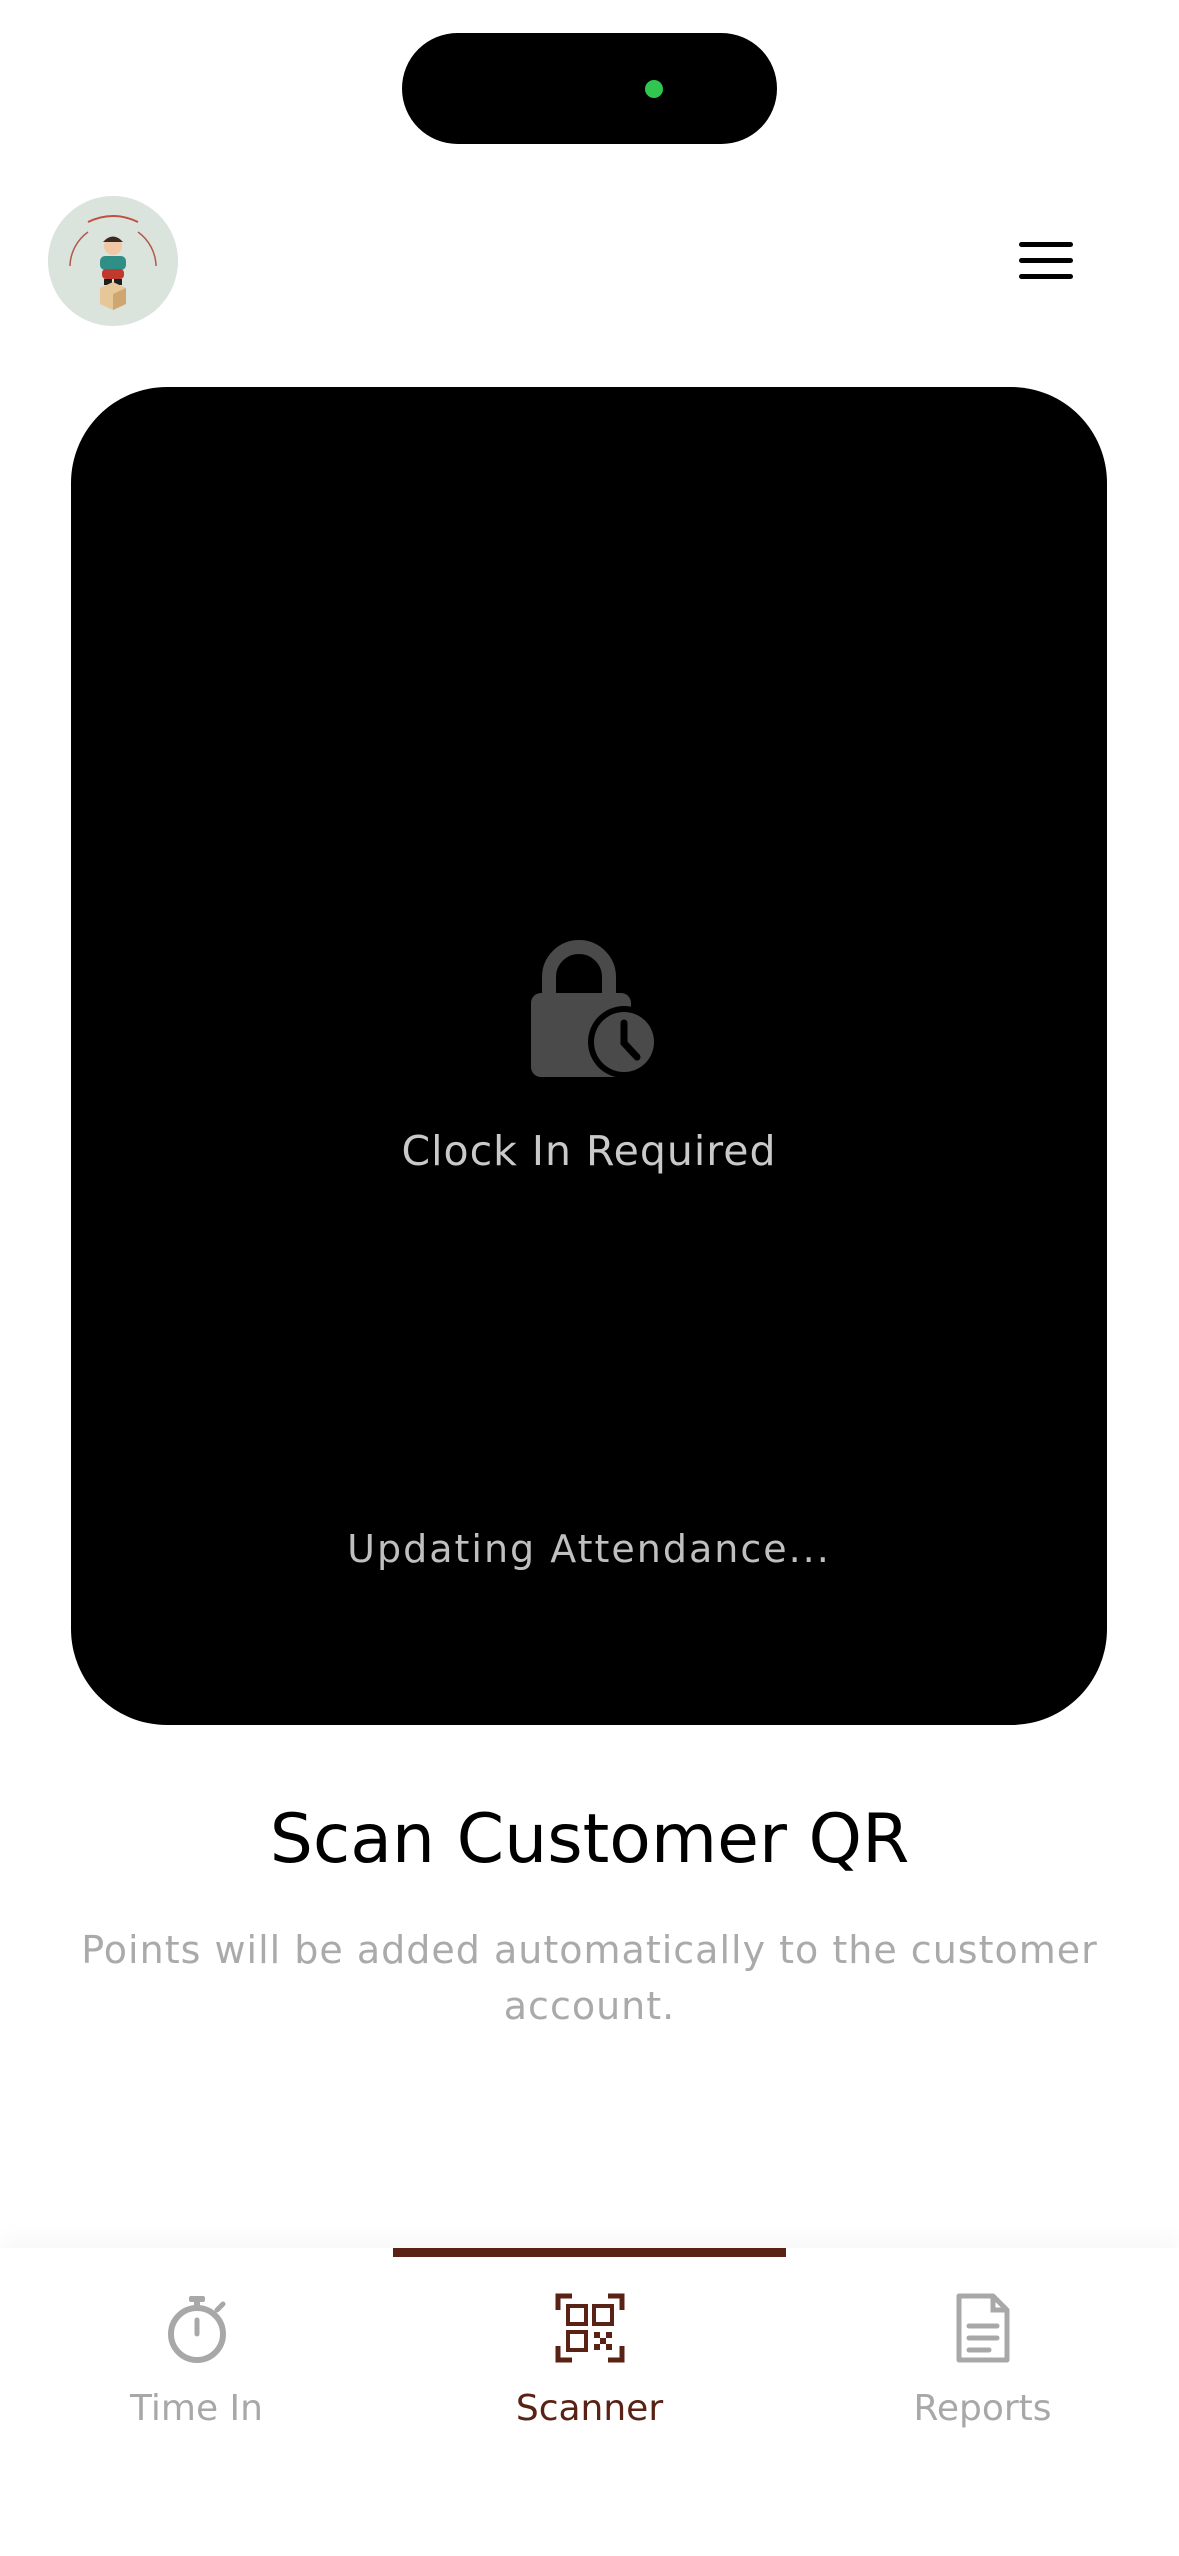 The height and width of the screenshot is (2556, 1179). I want to click on nav-item-scanner: Scanner, so click(589, 2363).